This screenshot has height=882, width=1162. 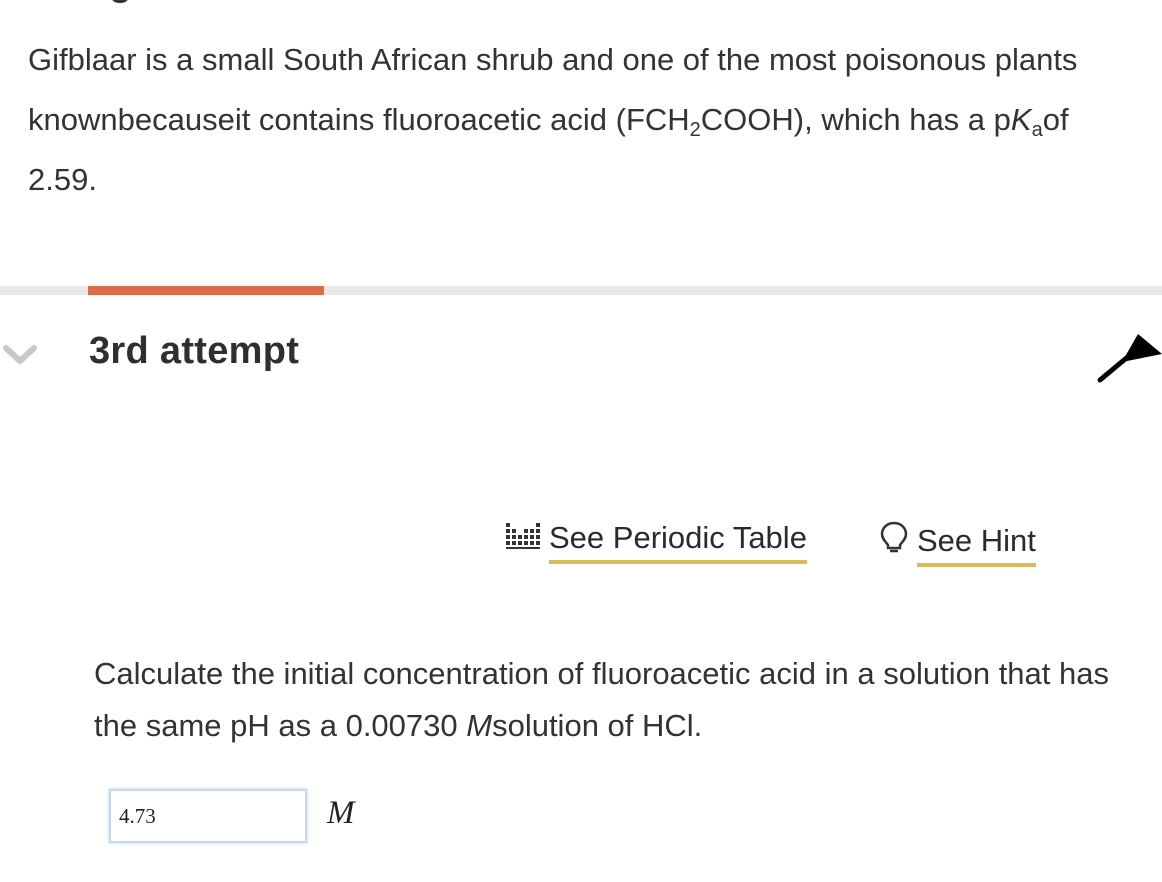 I want to click on periodic-table-icon, so click(x=523, y=540).